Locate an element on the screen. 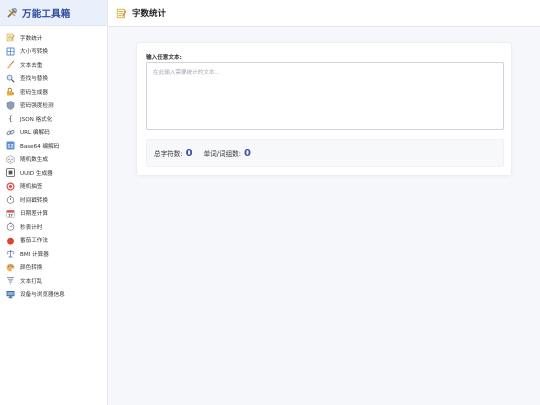 This screenshot has width=540, height=405. sidebar-item-bmi-calculator: BMI 计算器 is located at coordinates (53, 254).